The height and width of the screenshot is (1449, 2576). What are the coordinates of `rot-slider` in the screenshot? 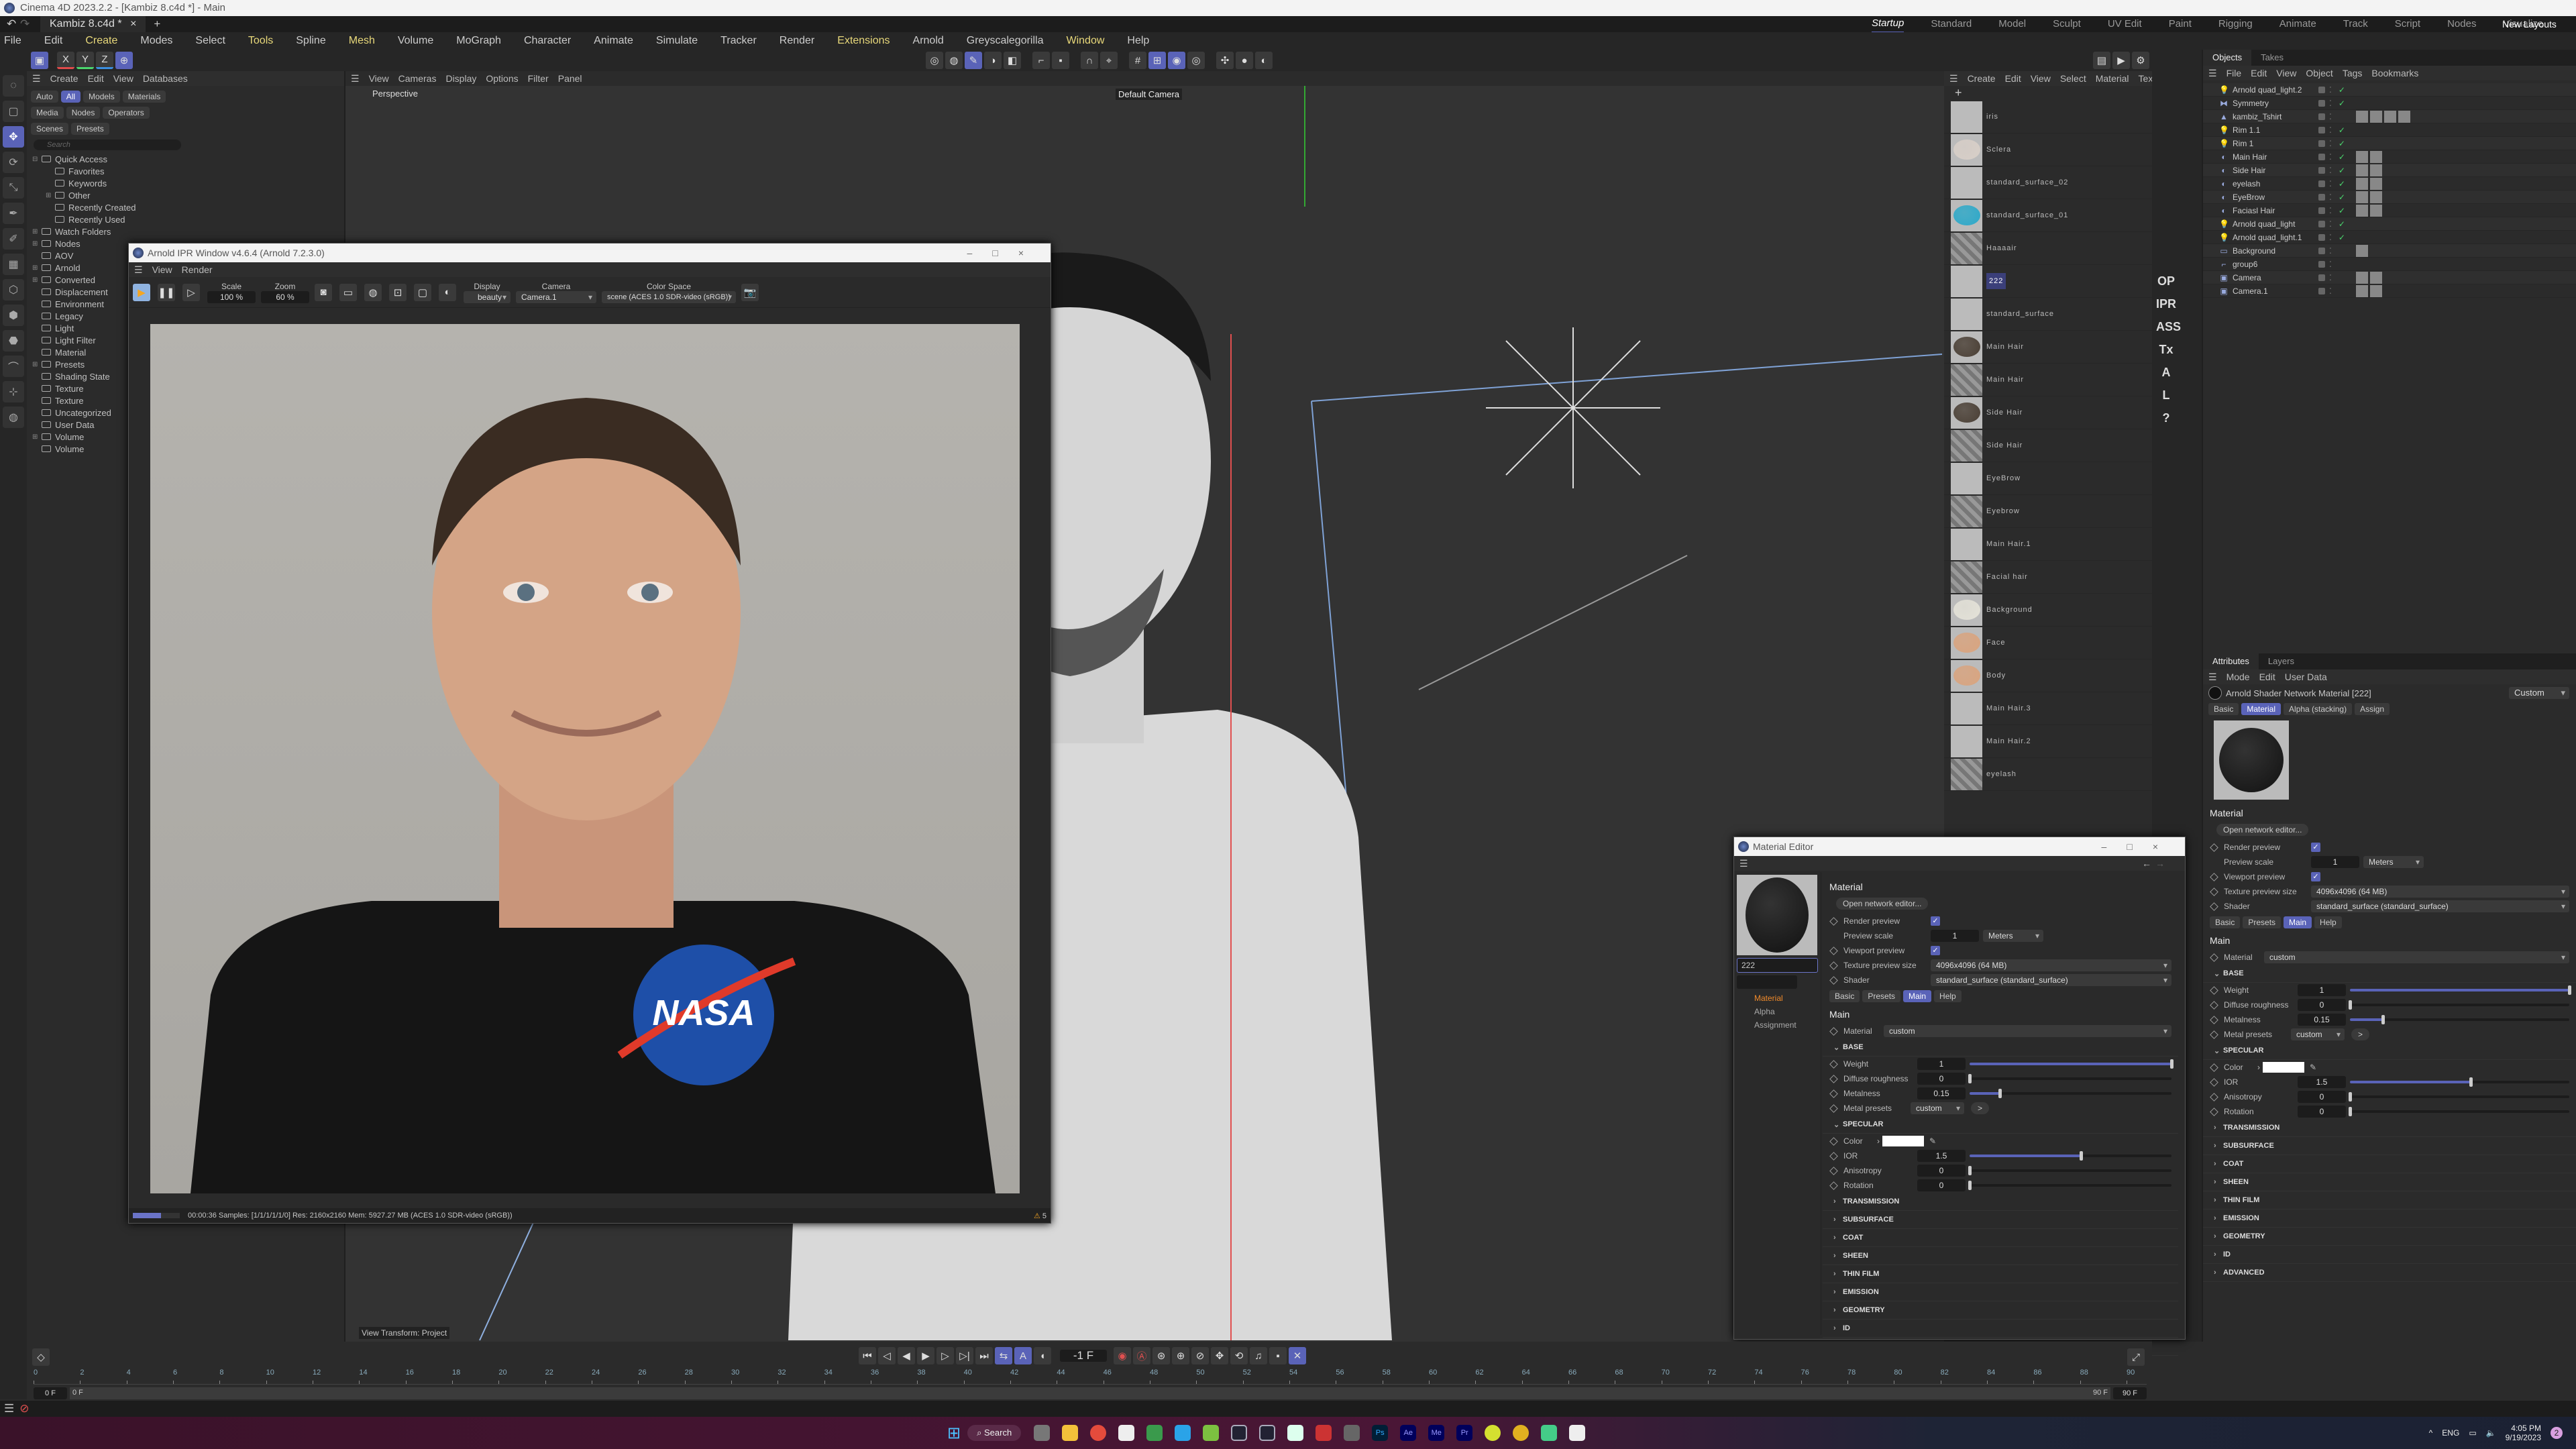 It's located at (2069, 1185).